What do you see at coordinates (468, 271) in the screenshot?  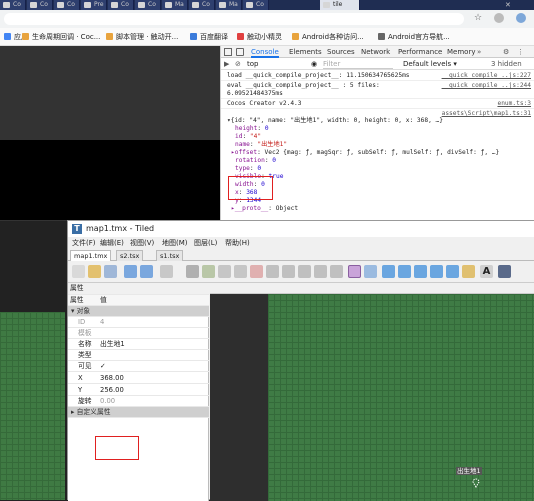 I see `tile-object-icon` at bounding box center [468, 271].